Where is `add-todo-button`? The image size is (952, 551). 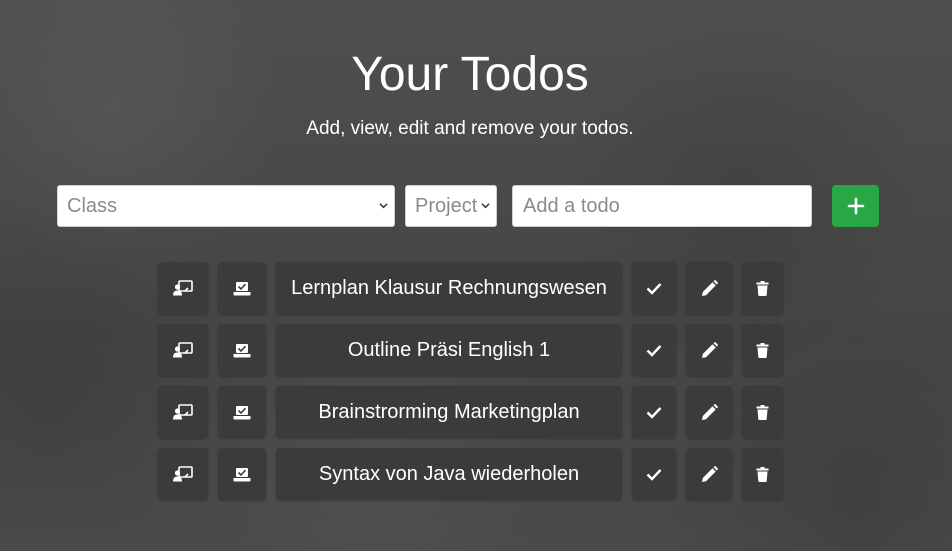 add-todo-button is located at coordinates (855, 206).